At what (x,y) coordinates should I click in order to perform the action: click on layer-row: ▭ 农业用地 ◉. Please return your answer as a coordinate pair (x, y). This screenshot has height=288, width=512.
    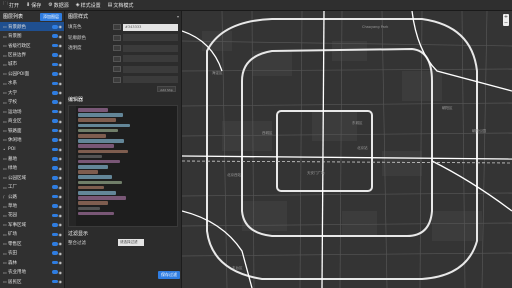
    Looking at the image, I should click on (32, 271).